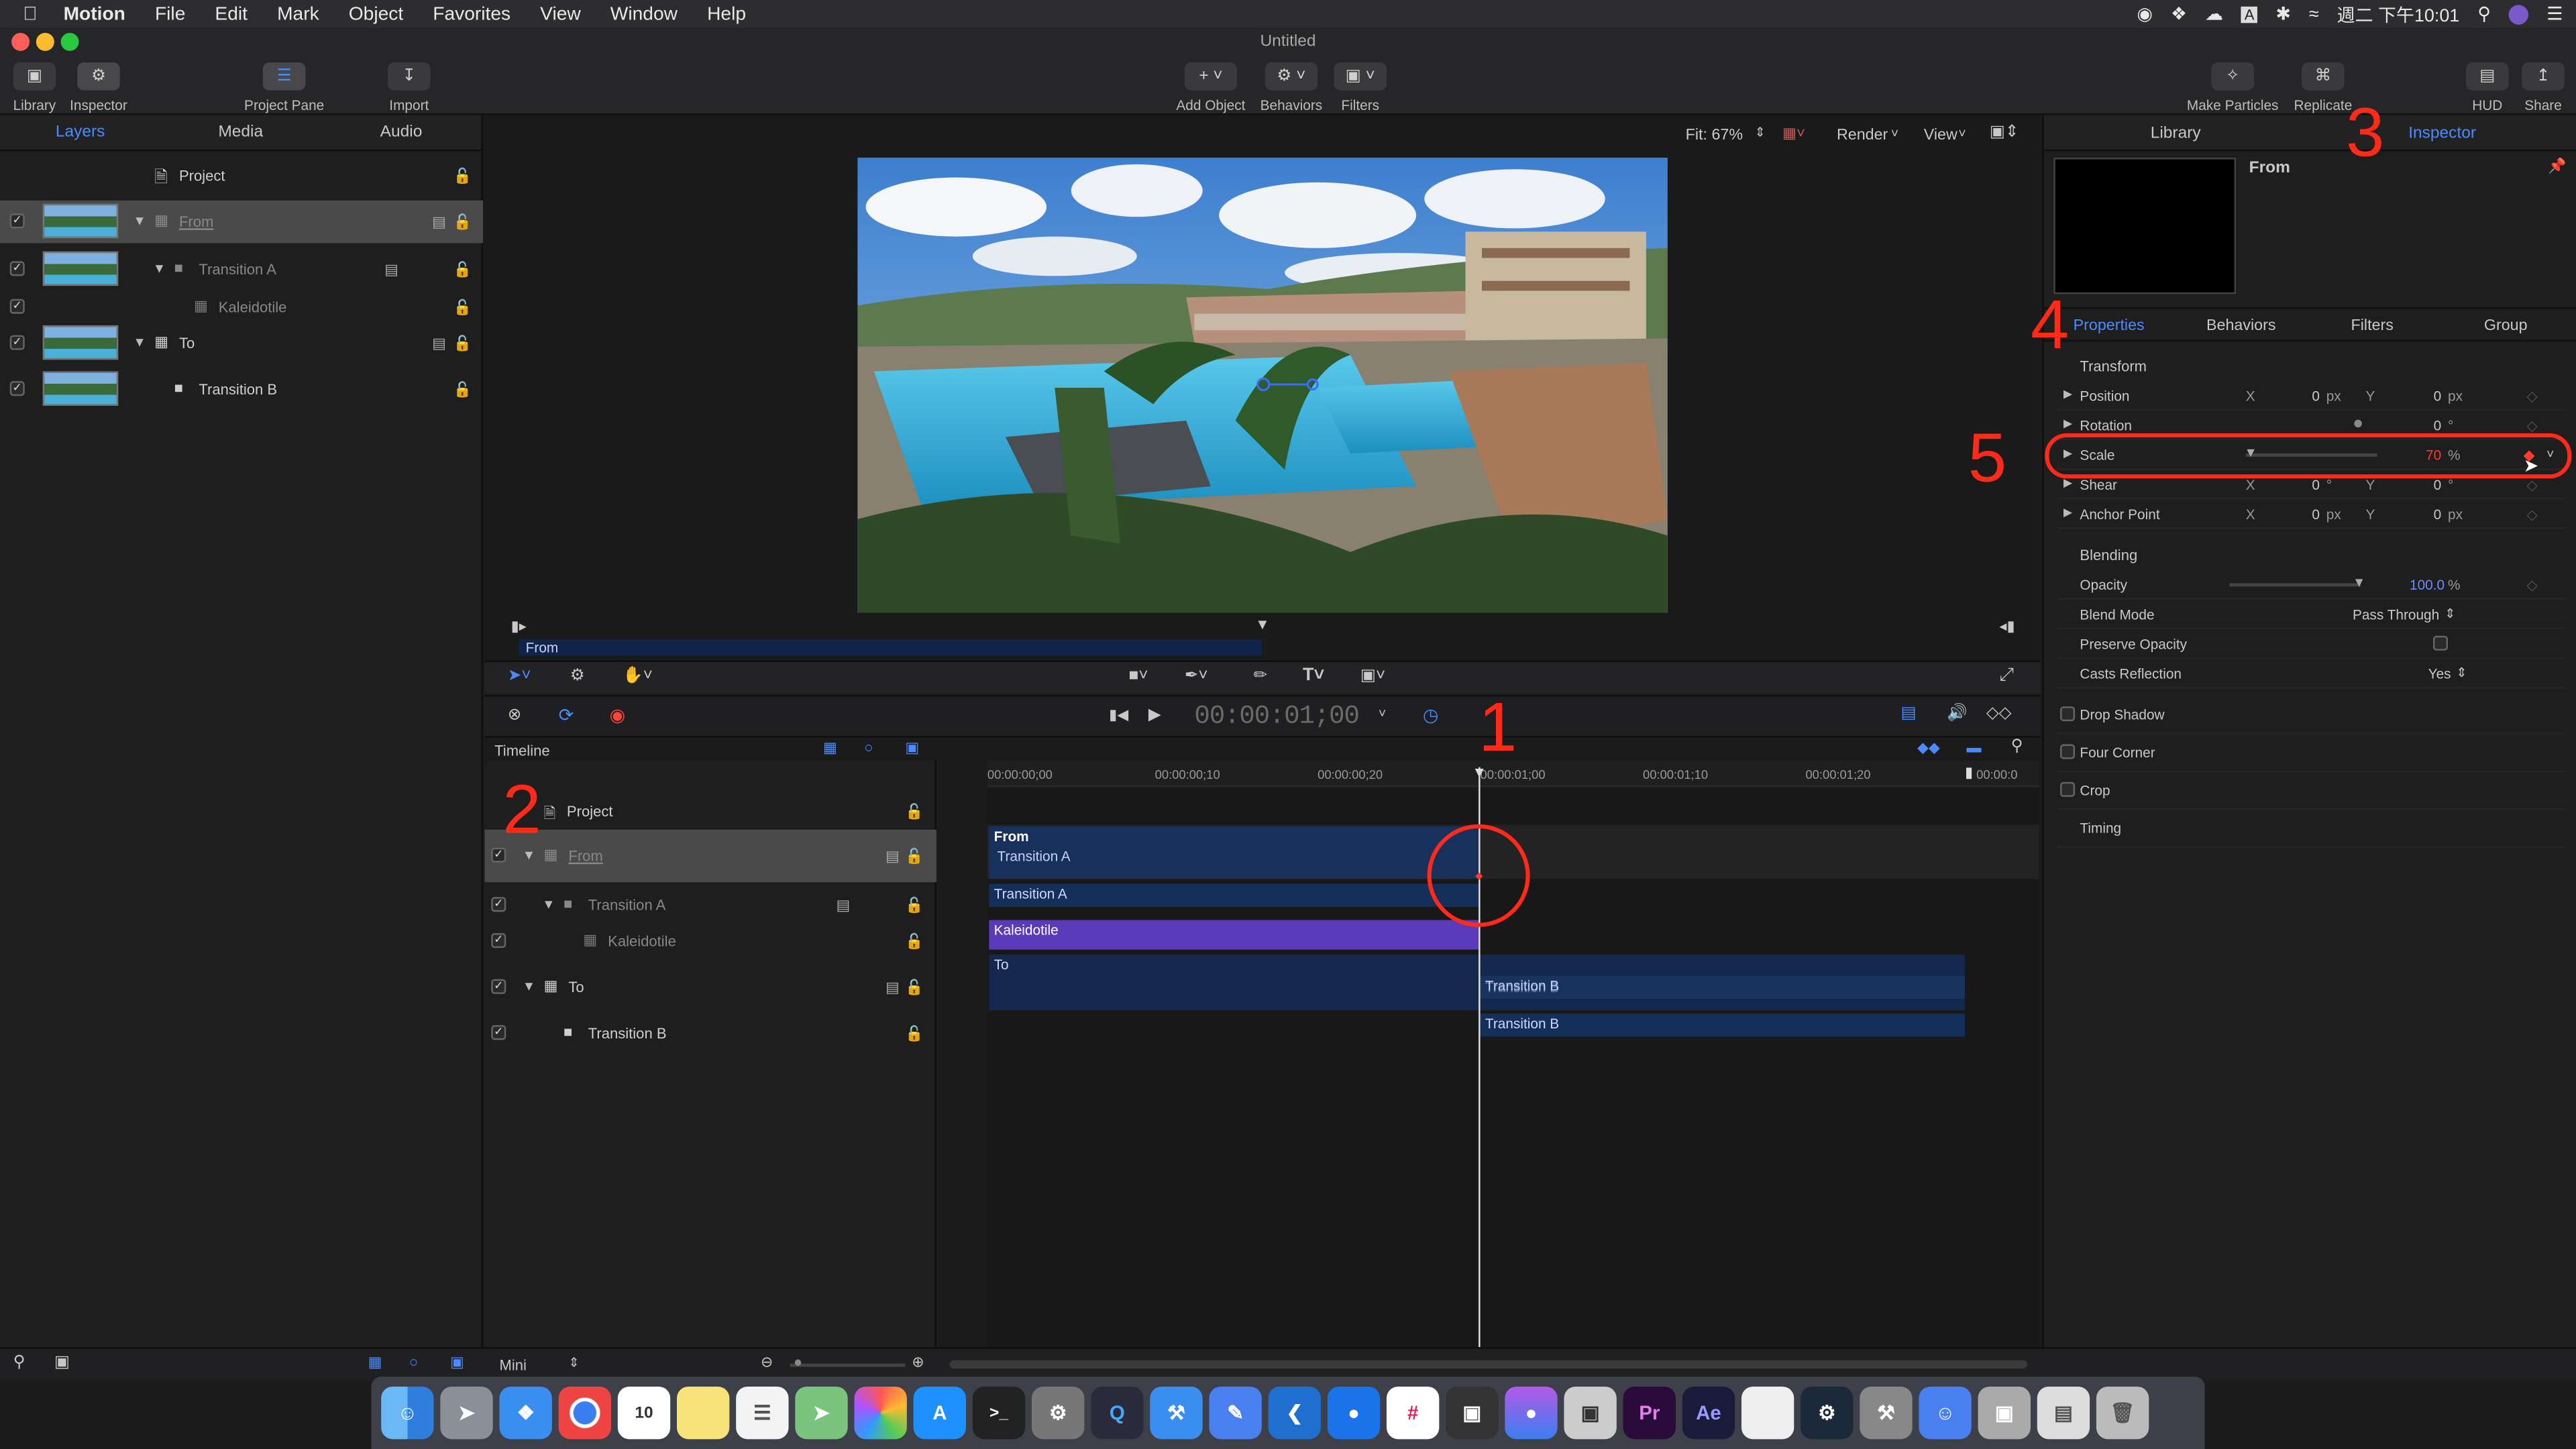  Describe the element at coordinates (2004, 132) in the screenshot. I see `view-layout-icon: ▣⇕` at that location.